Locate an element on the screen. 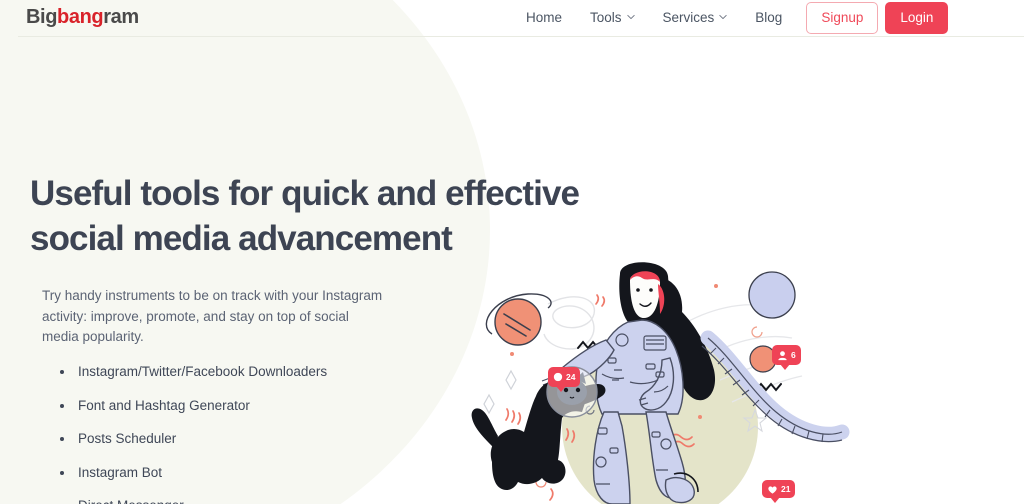 Image resolution: width=1024 pixels, height=504 pixels. site-logo: Bigbangram is located at coordinates (82, 17).